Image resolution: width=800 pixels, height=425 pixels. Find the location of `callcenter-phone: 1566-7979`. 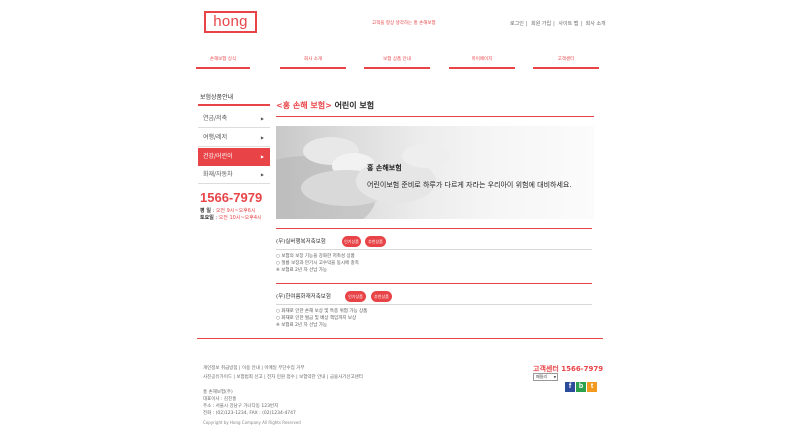

callcenter-phone: 1566-7979 is located at coordinates (582, 369).